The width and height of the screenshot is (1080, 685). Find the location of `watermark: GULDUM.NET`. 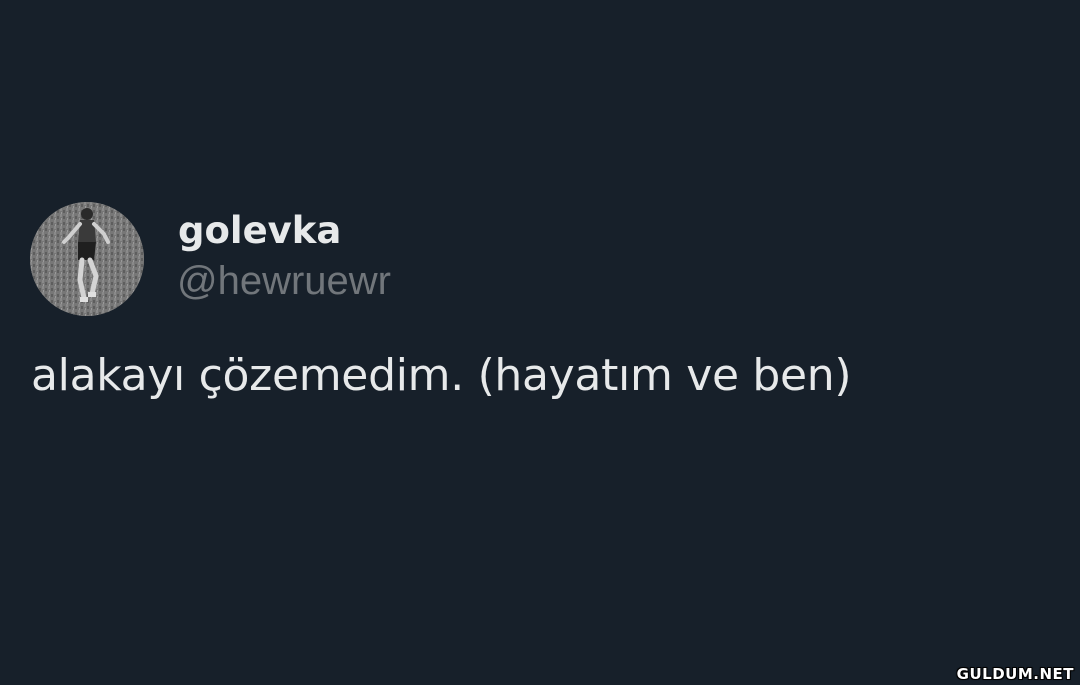

watermark: GULDUM.NET is located at coordinates (1015, 674).